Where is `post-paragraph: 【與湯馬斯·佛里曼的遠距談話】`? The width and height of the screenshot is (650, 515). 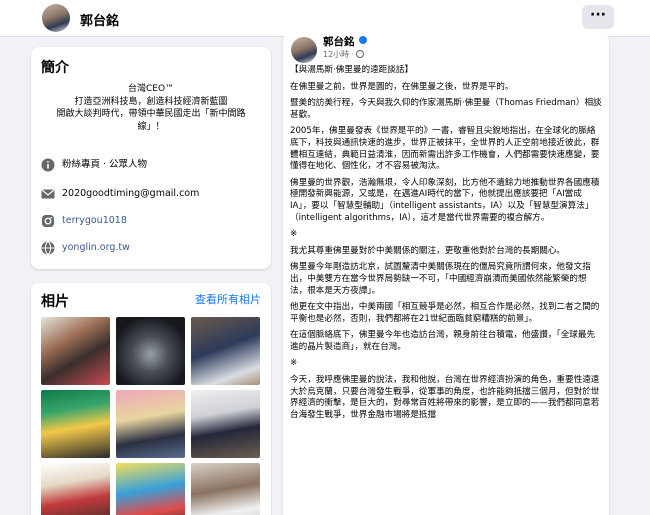
post-paragraph: 【與湯馬斯·佛里曼的遠距談話】 is located at coordinates (352, 70).